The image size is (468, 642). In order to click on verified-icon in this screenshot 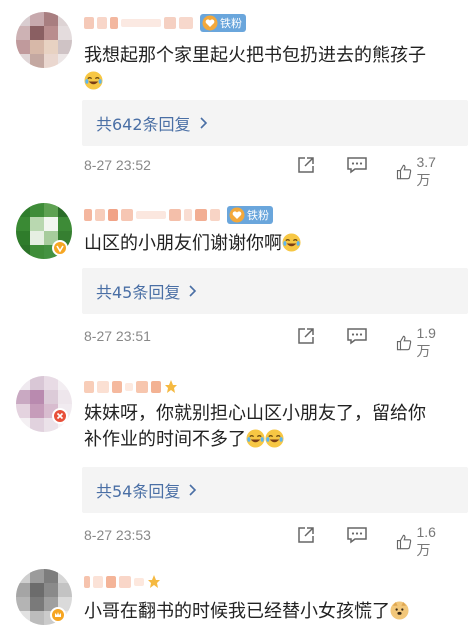, I will do `click(60, 249)`.